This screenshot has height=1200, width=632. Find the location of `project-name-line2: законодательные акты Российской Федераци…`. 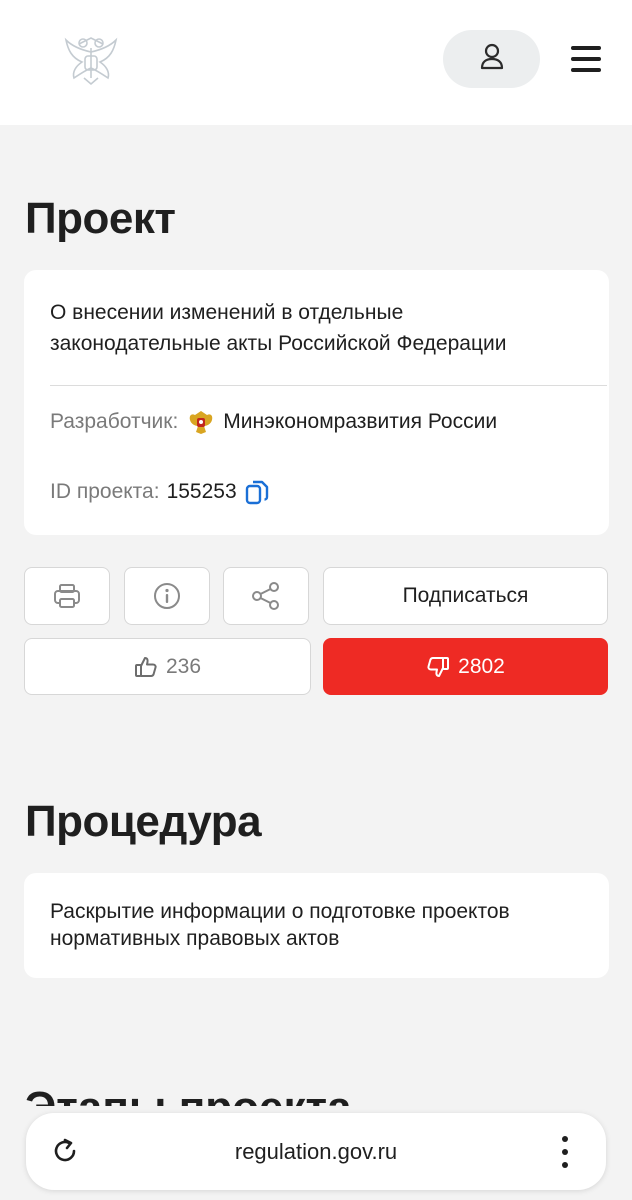

project-name-line2: законодательные акты Российской Федераци… is located at coordinates (278, 343).